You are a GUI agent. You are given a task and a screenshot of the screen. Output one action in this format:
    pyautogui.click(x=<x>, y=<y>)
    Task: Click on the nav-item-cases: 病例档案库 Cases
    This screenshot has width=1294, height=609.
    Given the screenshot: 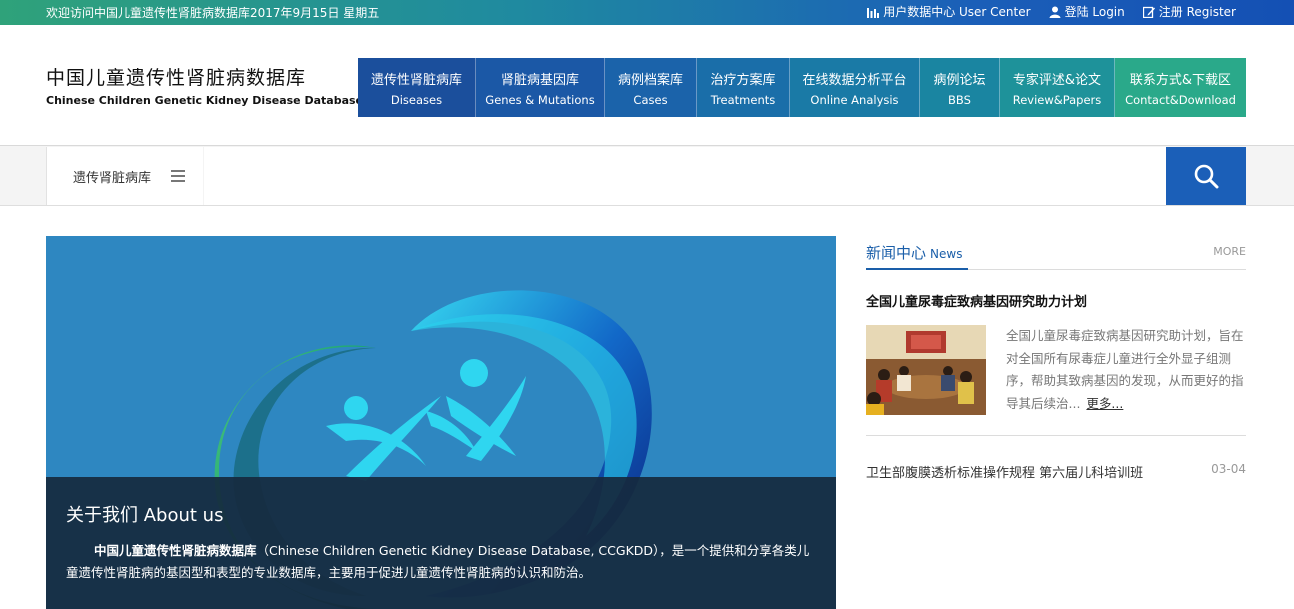 What is the action you would take?
    pyautogui.click(x=651, y=87)
    